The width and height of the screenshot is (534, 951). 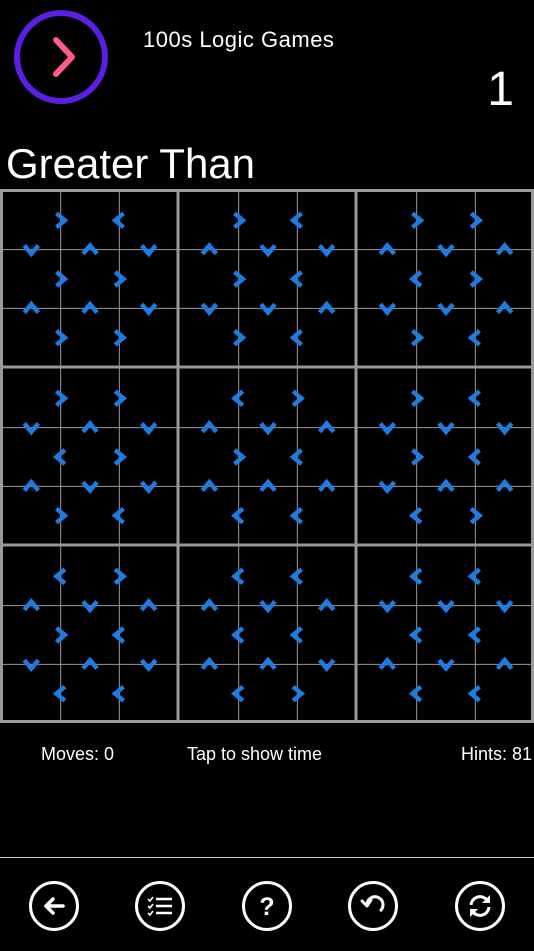 I want to click on moves-counter: Moves: 0, so click(x=78, y=754).